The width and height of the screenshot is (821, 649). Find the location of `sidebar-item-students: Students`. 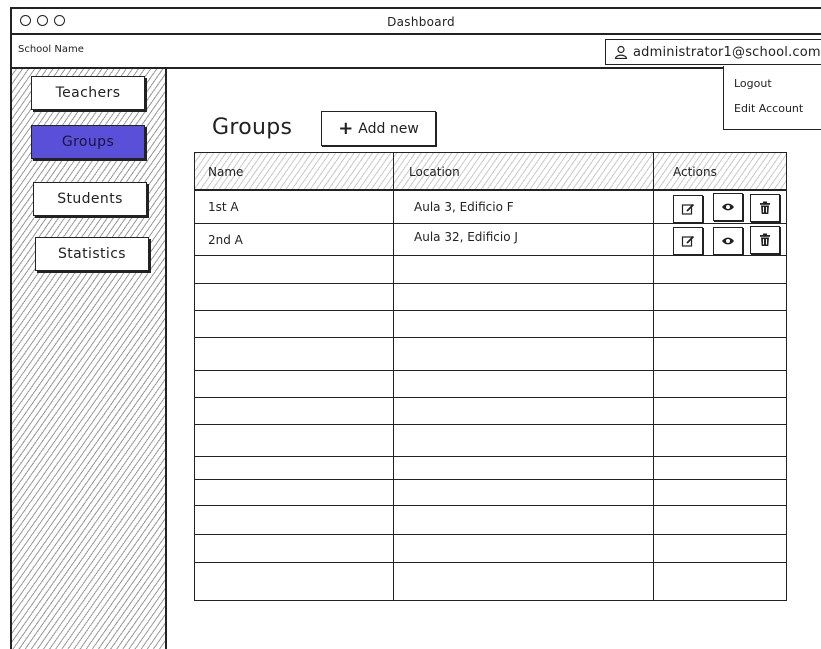

sidebar-item-students: Students is located at coordinates (90, 199).